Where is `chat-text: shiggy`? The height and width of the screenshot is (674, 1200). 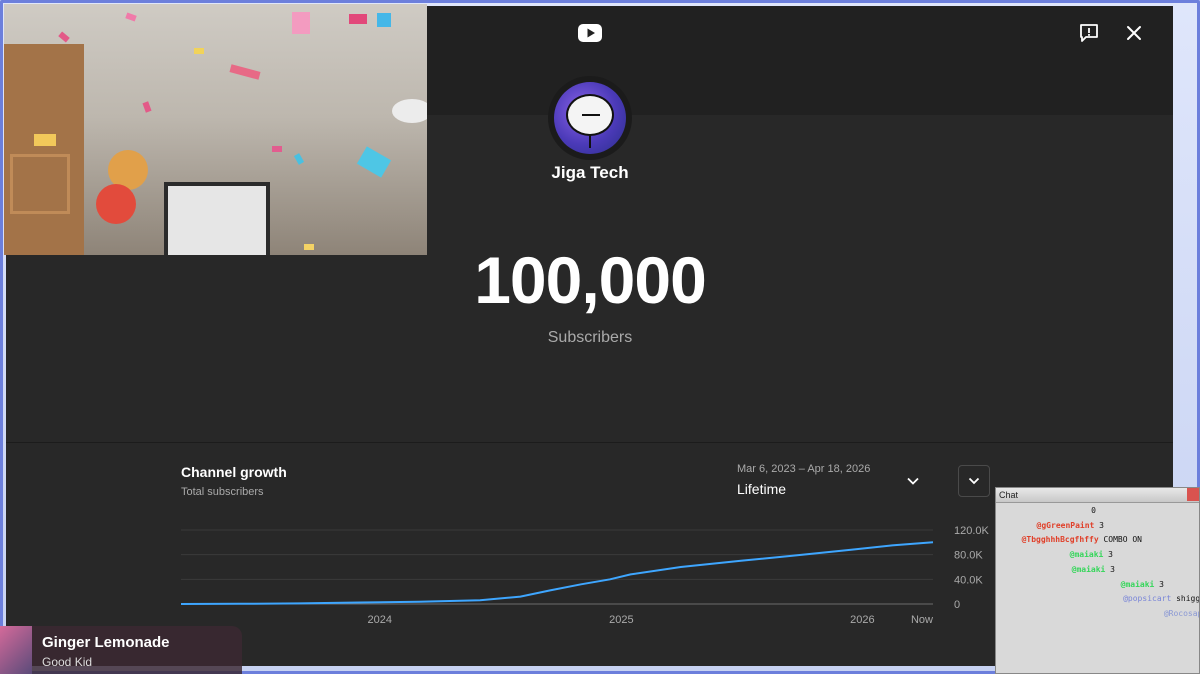
chat-text: shiggy is located at coordinates (1188, 599).